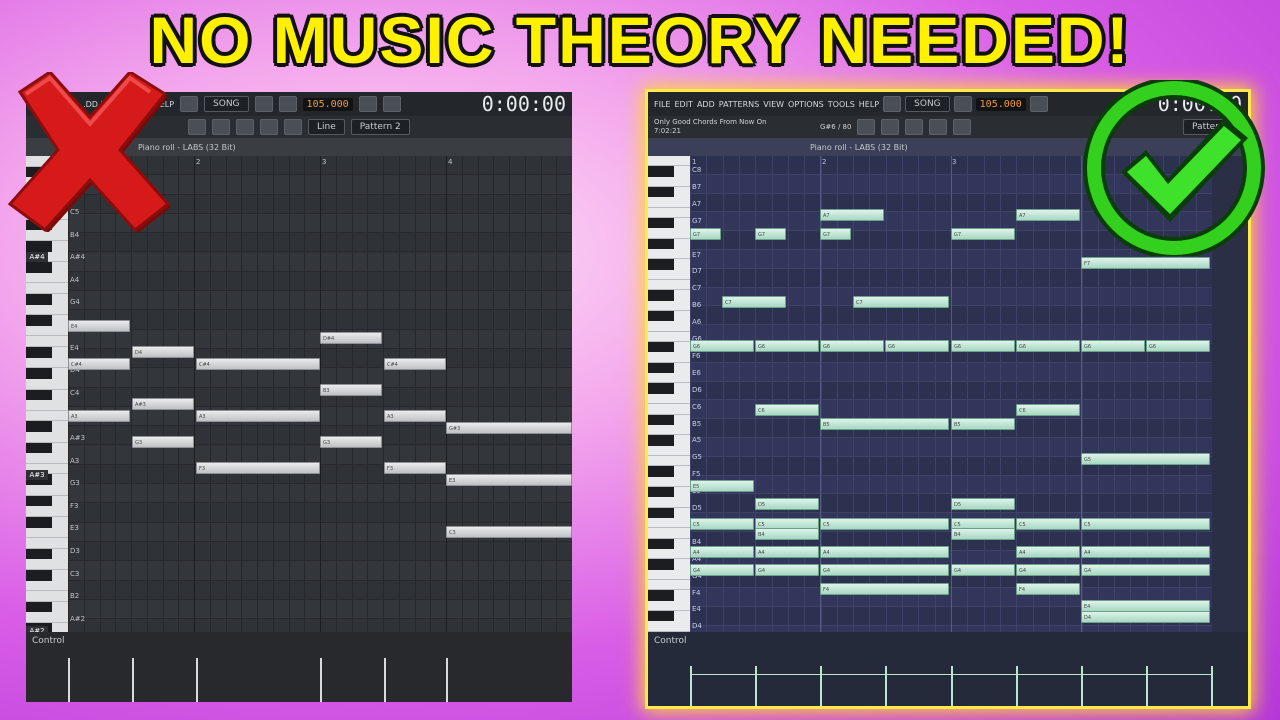 This screenshot has height=720, width=1280. Describe the element at coordinates (948, 669) in the screenshot. I see `right-control-lane: Control` at that location.